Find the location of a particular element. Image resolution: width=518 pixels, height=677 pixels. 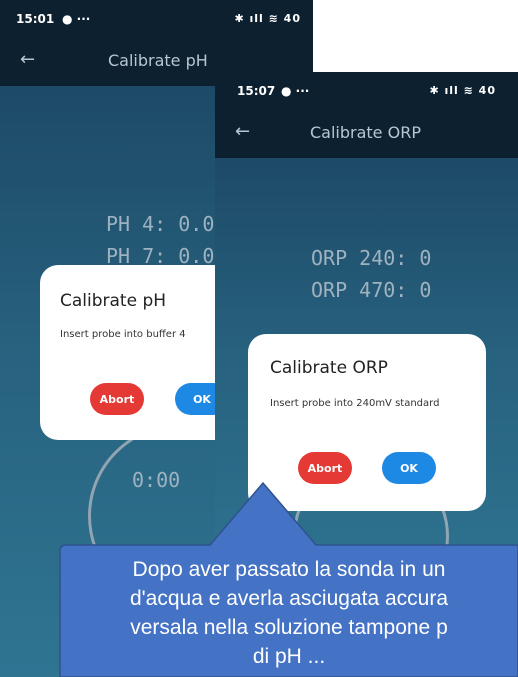

dialog-message: Insert probe into buffer 4 is located at coordinates (123, 334).